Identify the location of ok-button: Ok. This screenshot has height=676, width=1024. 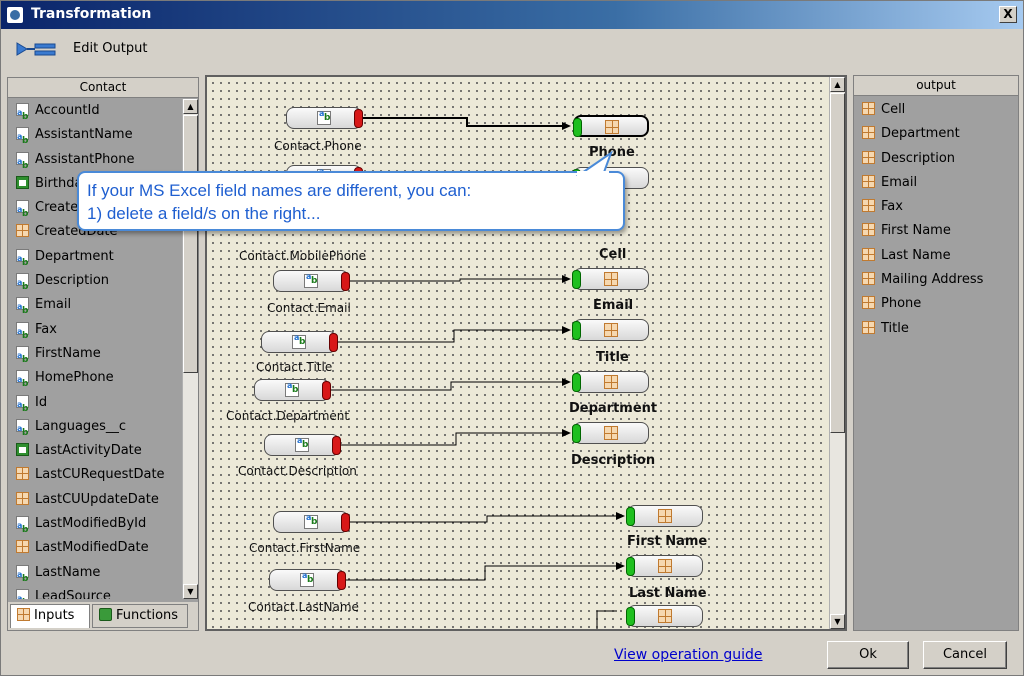
(868, 655).